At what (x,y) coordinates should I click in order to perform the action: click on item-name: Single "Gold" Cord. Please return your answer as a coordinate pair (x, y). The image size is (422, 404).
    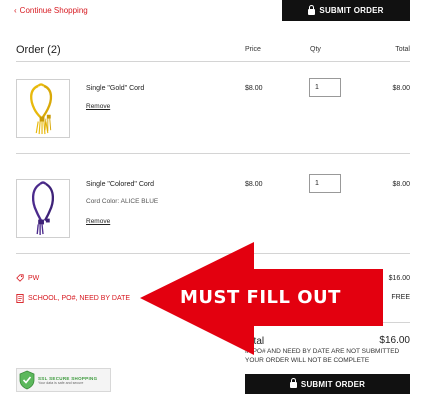
    Looking at the image, I should click on (115, 88).